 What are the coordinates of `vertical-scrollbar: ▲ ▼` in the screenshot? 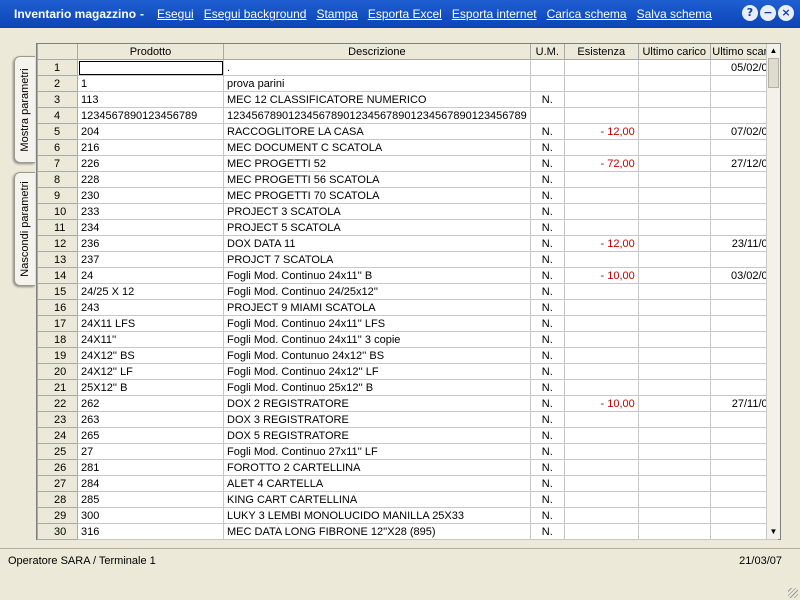 It's located at (773, 291).